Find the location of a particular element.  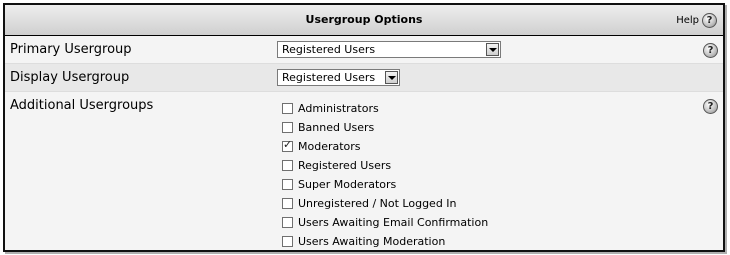

usergroup-option-label: Administrators is located at coordinates (338, 108).